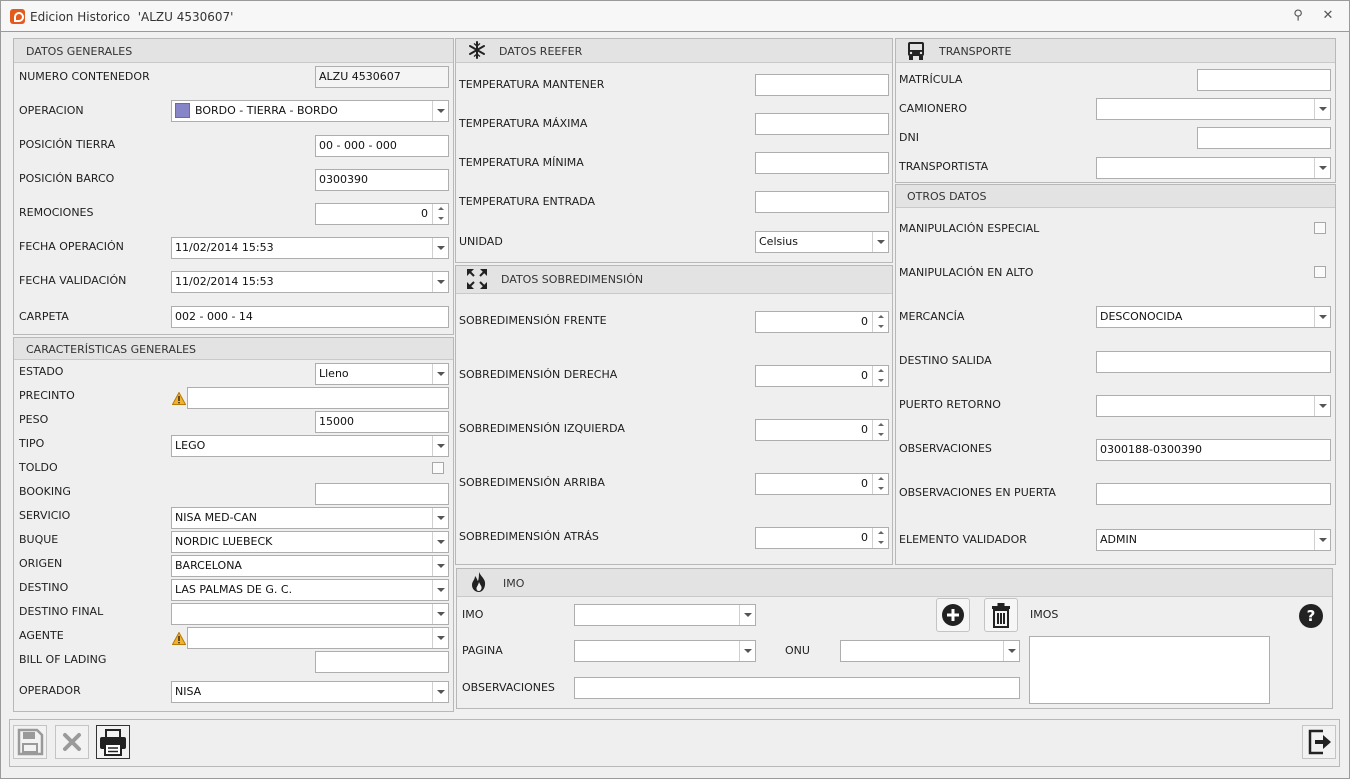  I want to click on tipo-select: LEGO, so click(310, 446).